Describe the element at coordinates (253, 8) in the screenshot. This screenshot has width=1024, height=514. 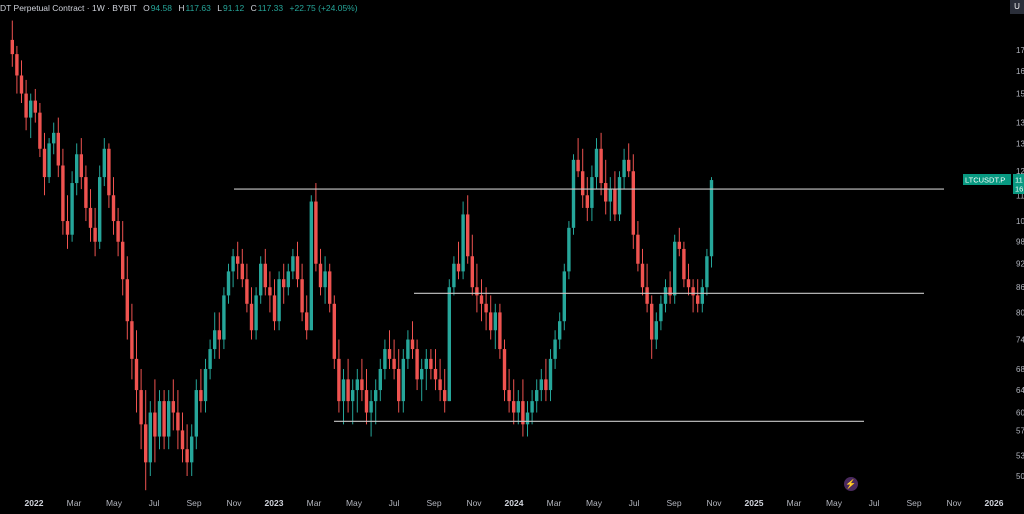
I see `close-label: C` at that location.